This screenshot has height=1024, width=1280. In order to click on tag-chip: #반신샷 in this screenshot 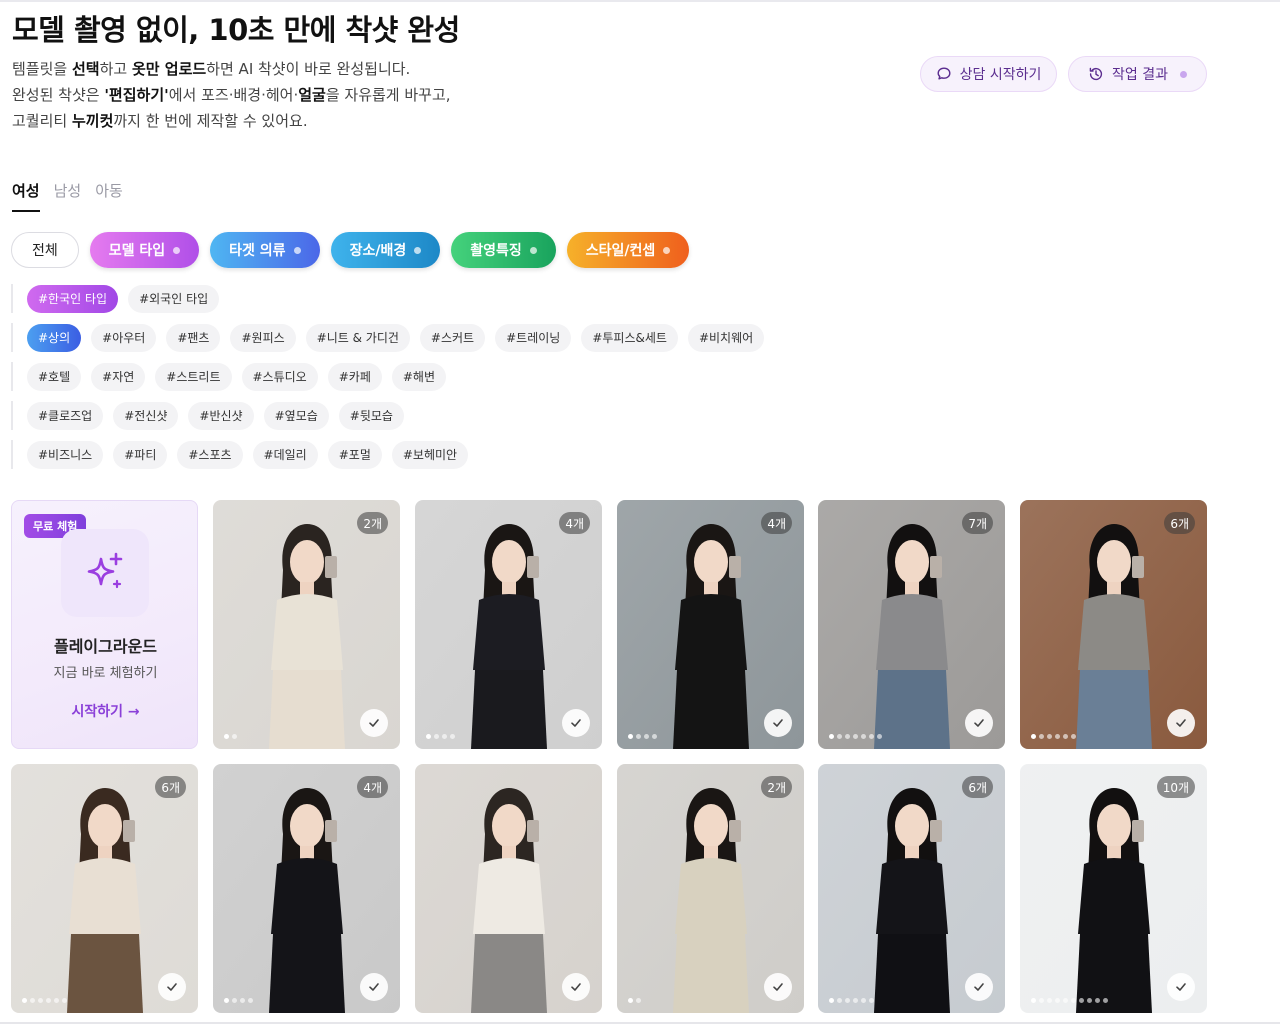, I will do `click(221, 415)`.